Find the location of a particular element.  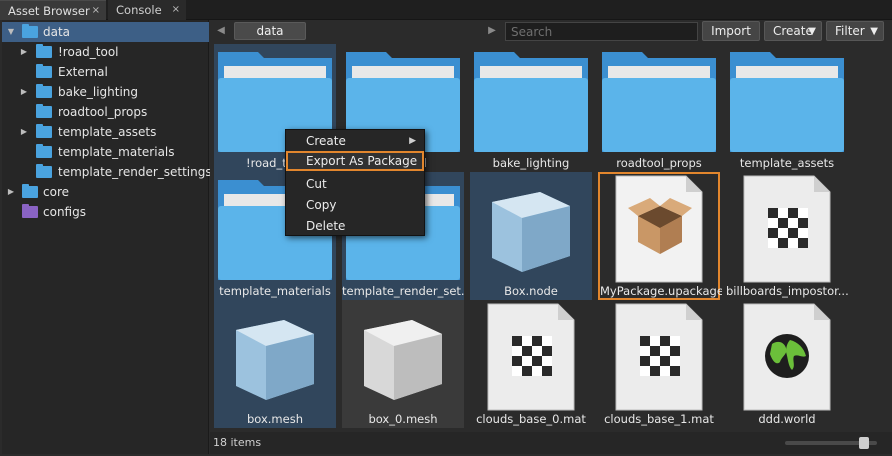

menu-item-delete: Delete is located at coordinates (355, 226).